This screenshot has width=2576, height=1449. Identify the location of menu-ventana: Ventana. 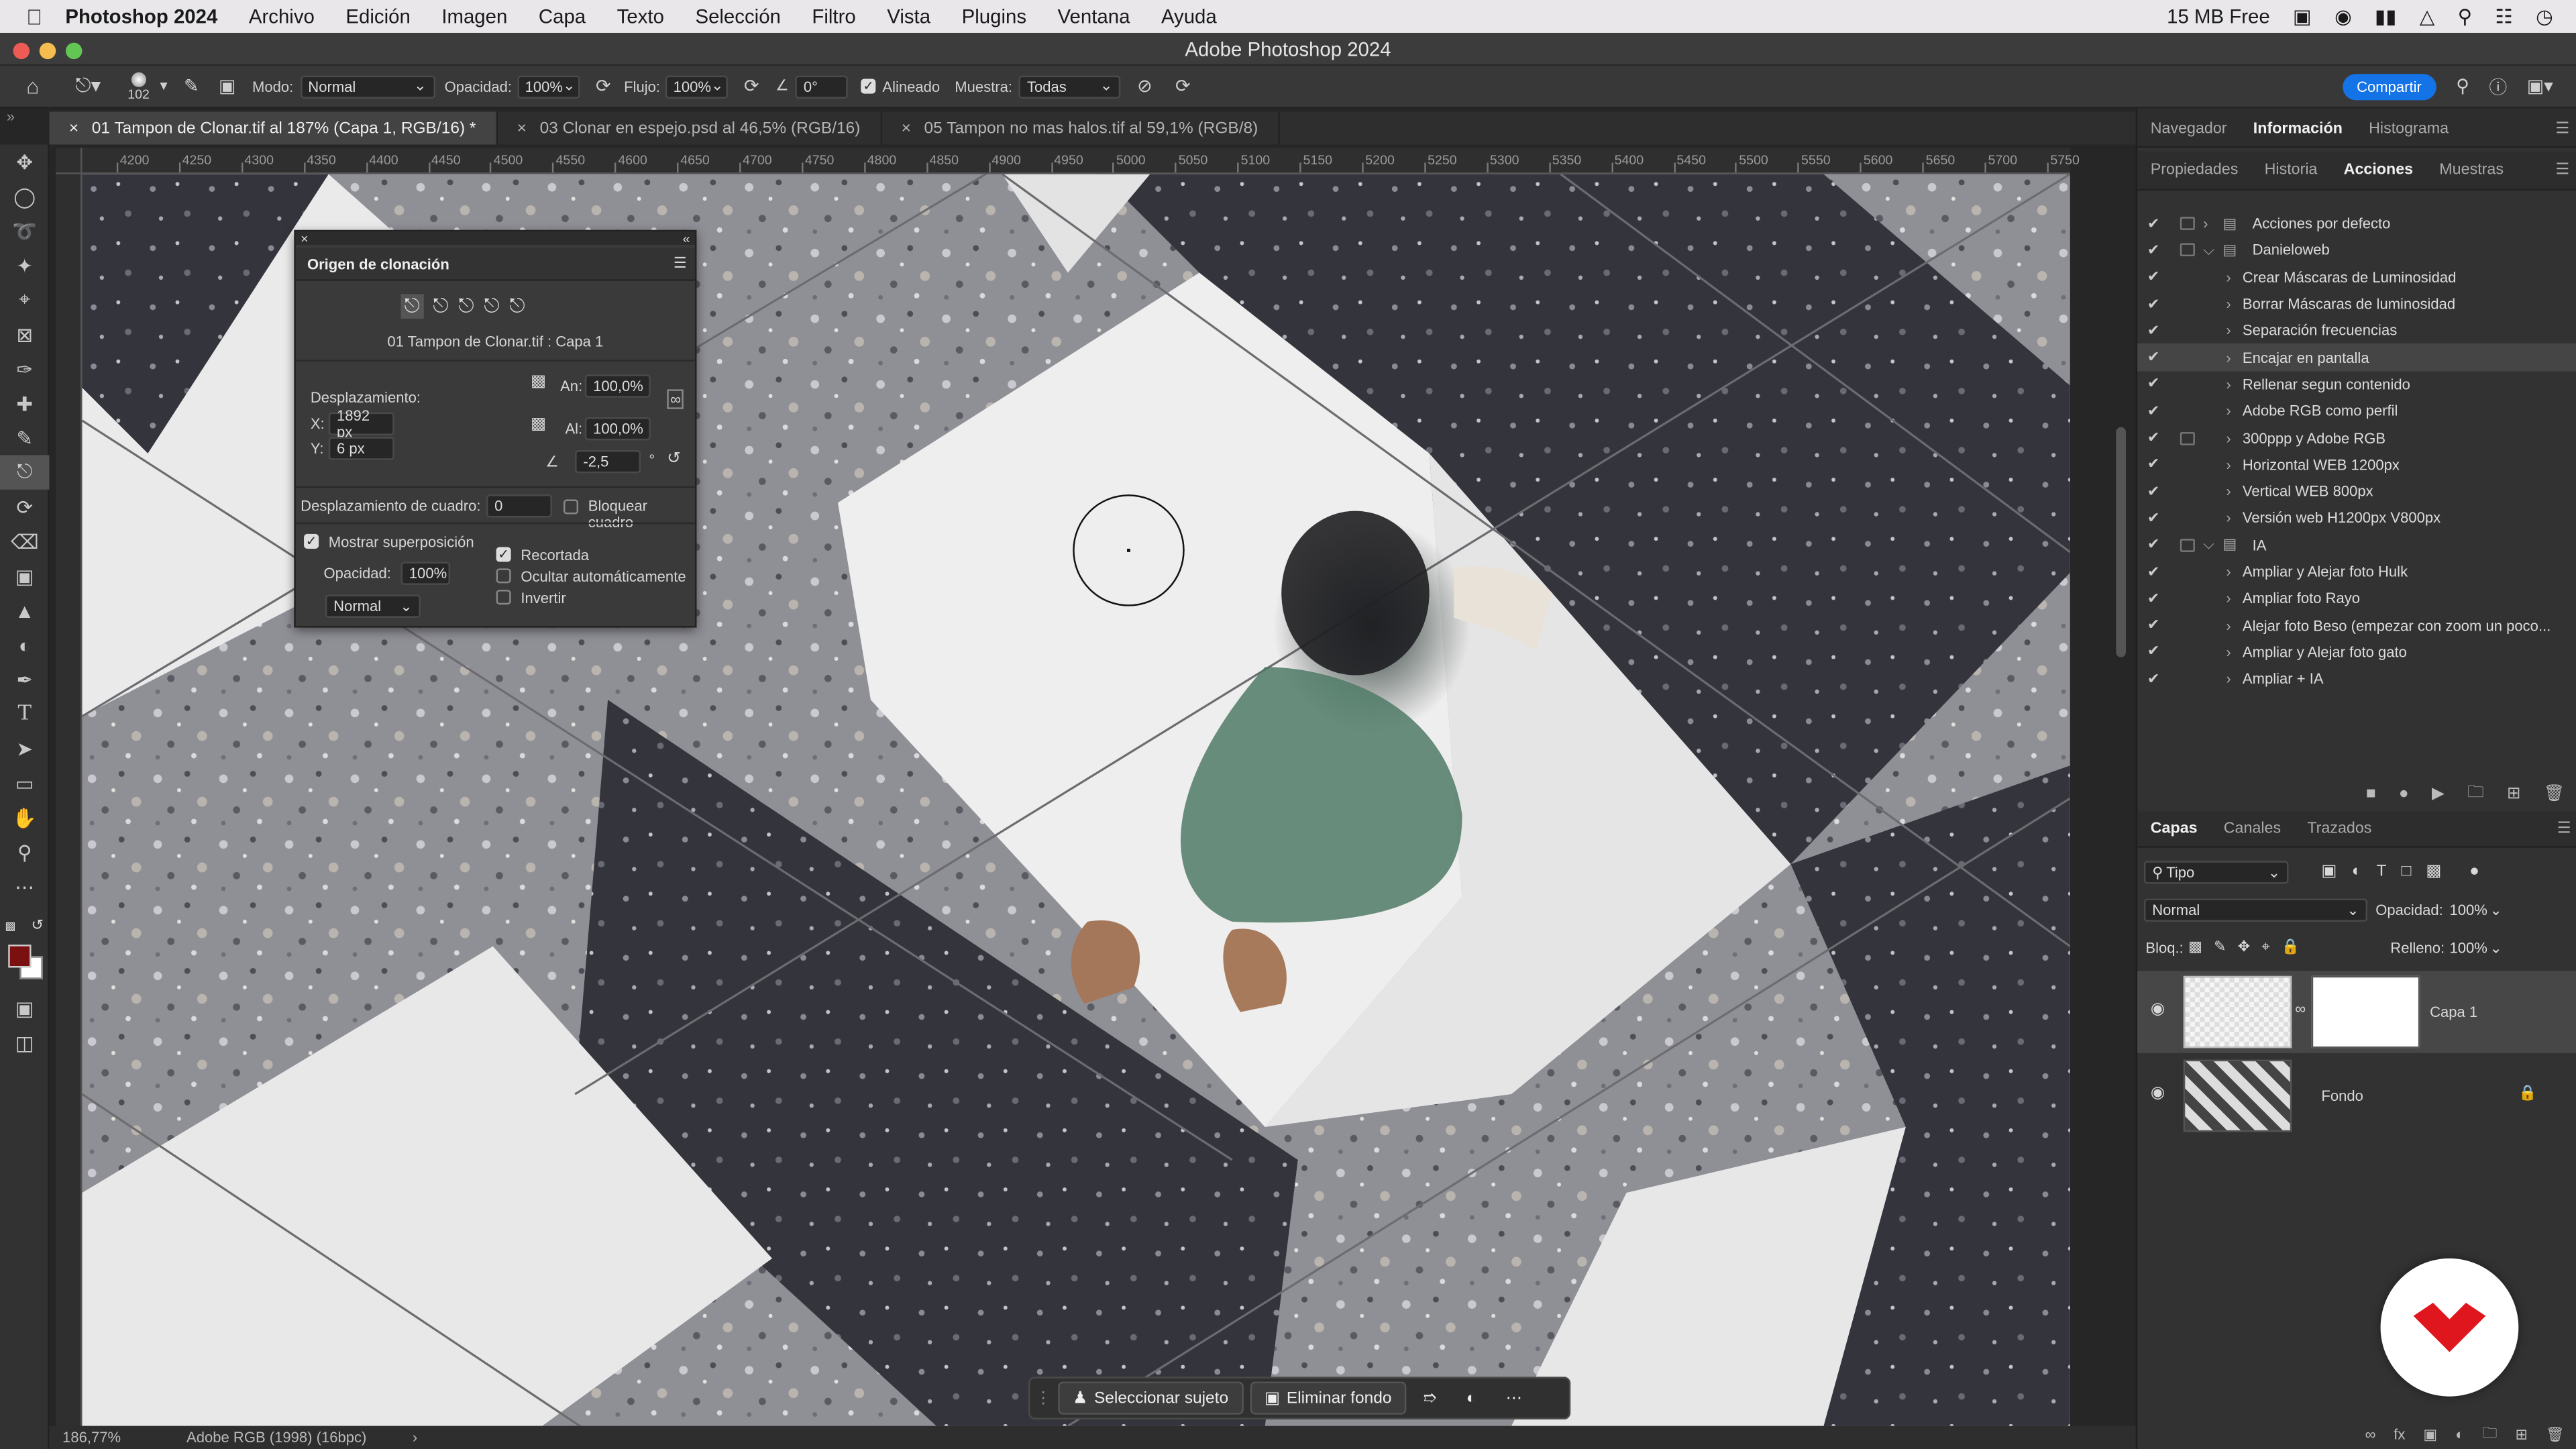
(1094, 16).